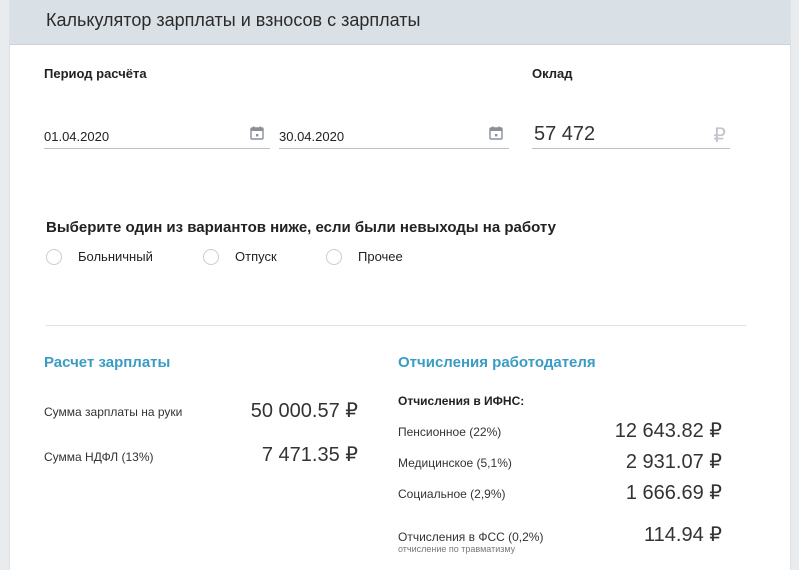 The height and width of the screenshot is (570, 799). Describe the element at coordinates (631, 134) in the screenshot. I see `salary-input: 57 472 ₽` at that location.